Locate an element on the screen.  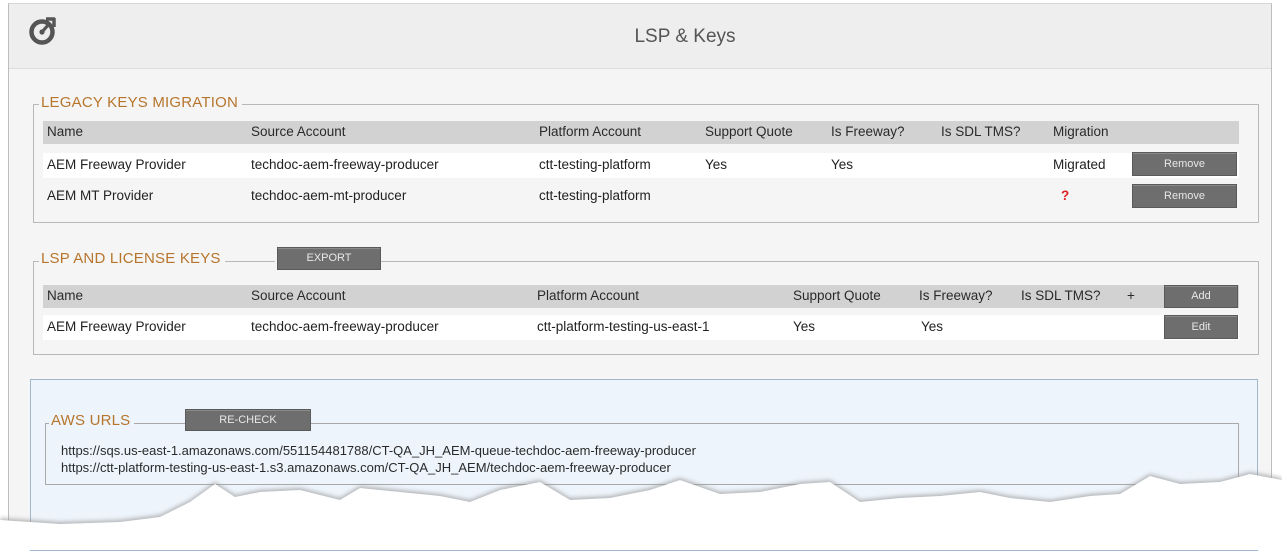
aws-urls-legend: AWS URLS is located at coordinates (92, 420).